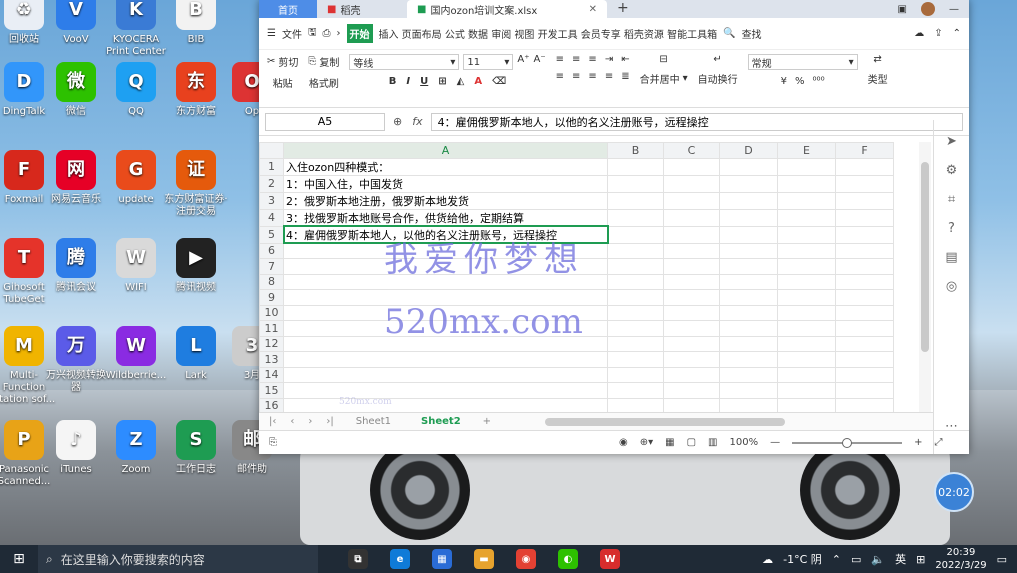  What do you see at coordinates (441, 421) in the screenshot?
I see `sheet-tab-2: Sheet2` at bounding box center [441, 421].